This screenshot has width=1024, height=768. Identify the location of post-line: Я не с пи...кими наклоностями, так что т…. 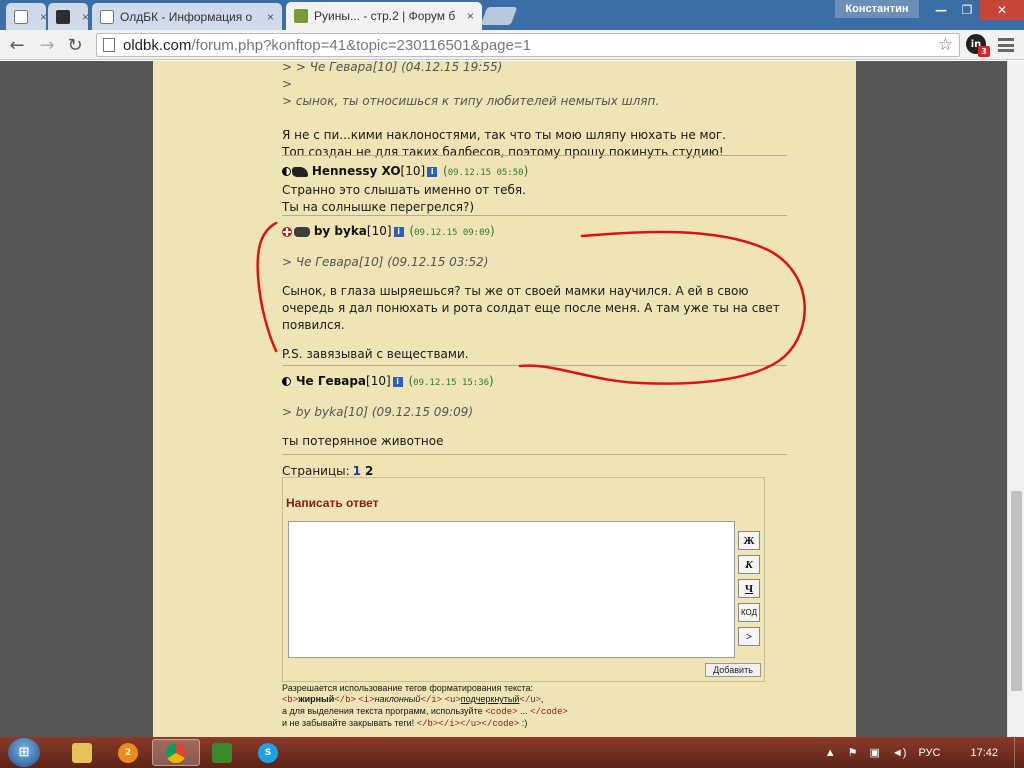
(504, 135).